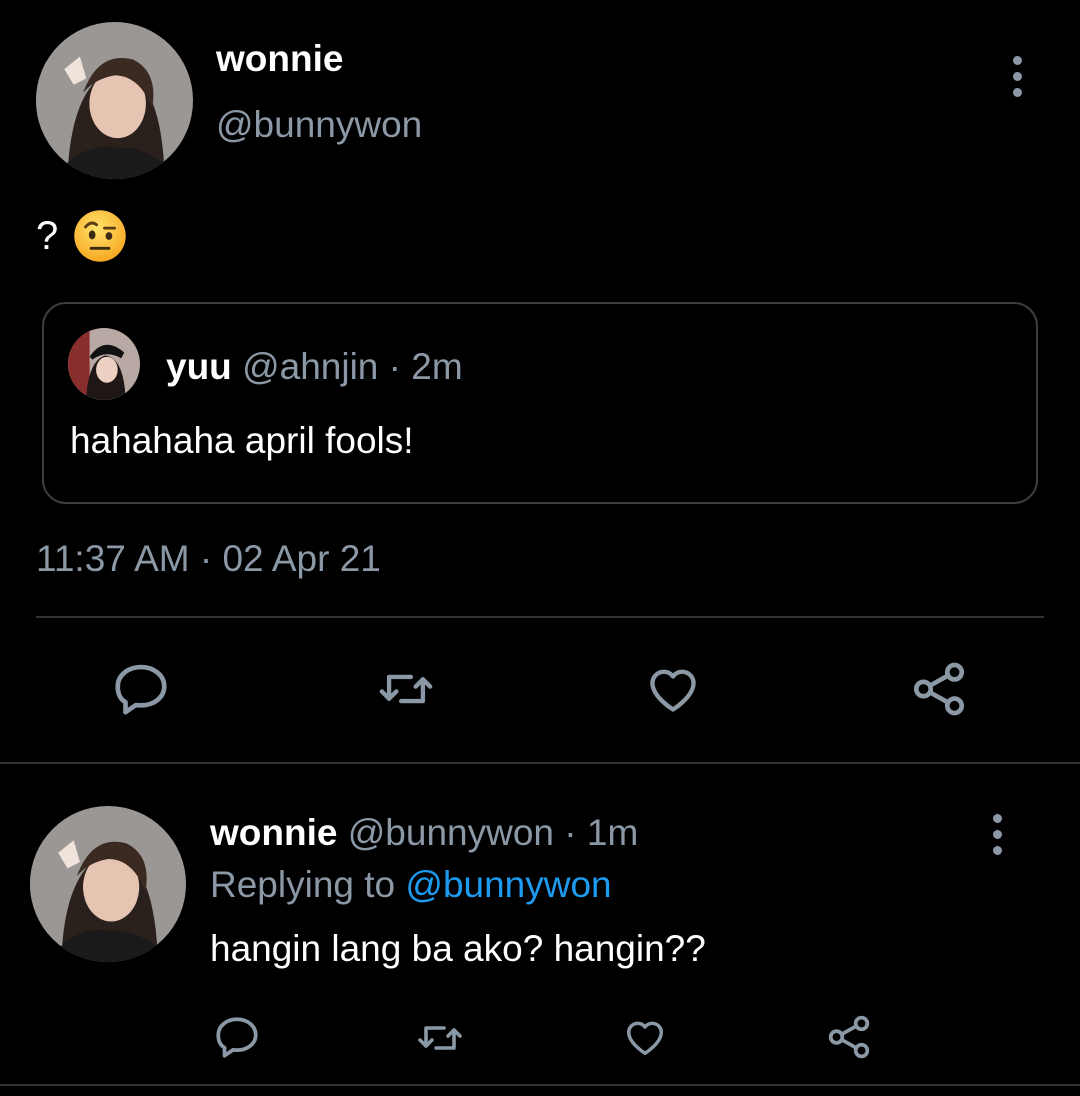 The width and height of the screenshot is (1080, 1096). Describe the element at coordinates (437, 366) in the screenshot. I see `quoted-time: 2m` at that location.